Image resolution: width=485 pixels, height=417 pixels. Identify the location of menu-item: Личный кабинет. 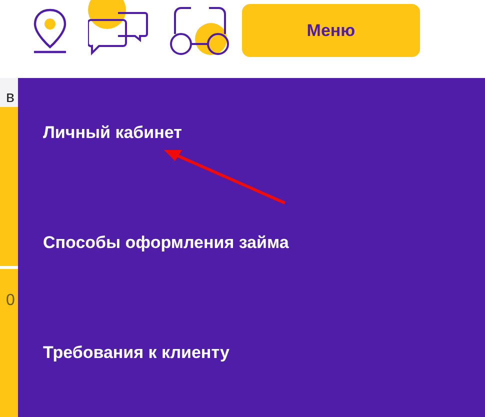
(264, 133).